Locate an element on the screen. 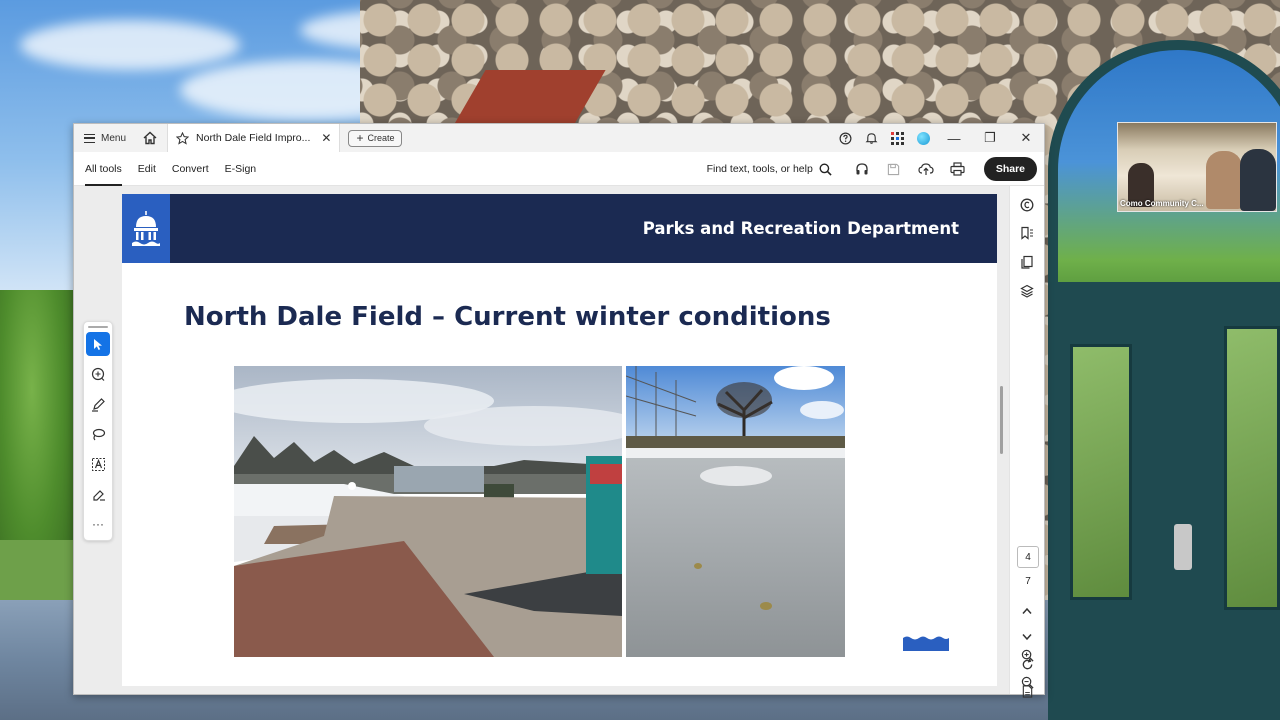 The image size is (1280, 720). pen-icon is located at coordinates (98, 404).